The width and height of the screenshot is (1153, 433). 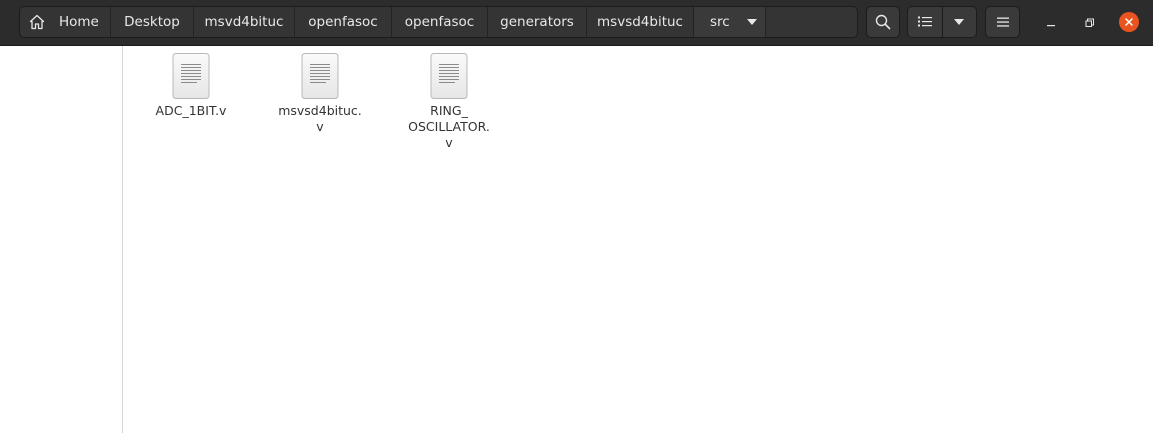 I want to click on list-view-button, so click(x=925, y=22).